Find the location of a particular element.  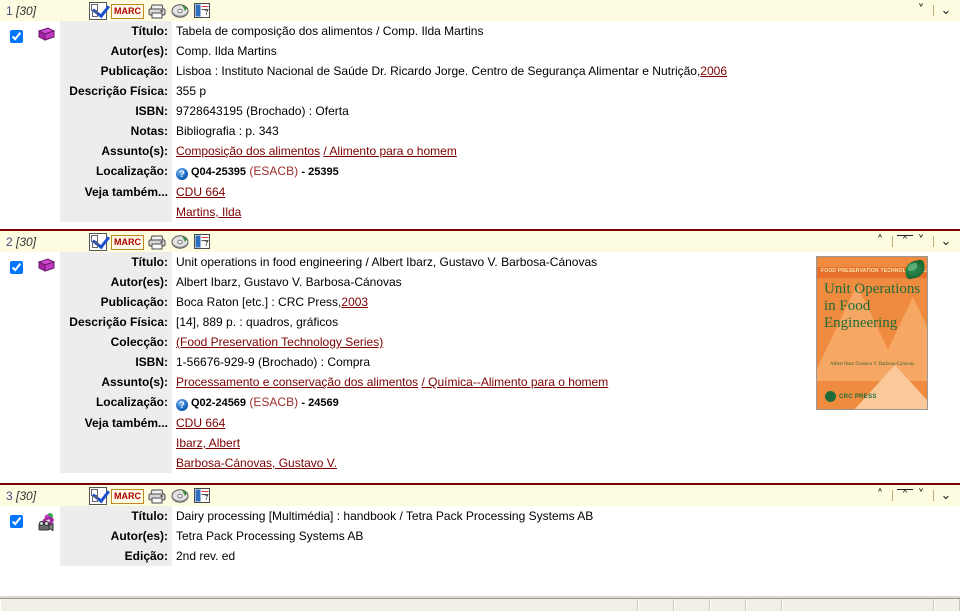

record-nav: ˄ ˄ ˅ ⌄ is located at coordinates (913, 241).